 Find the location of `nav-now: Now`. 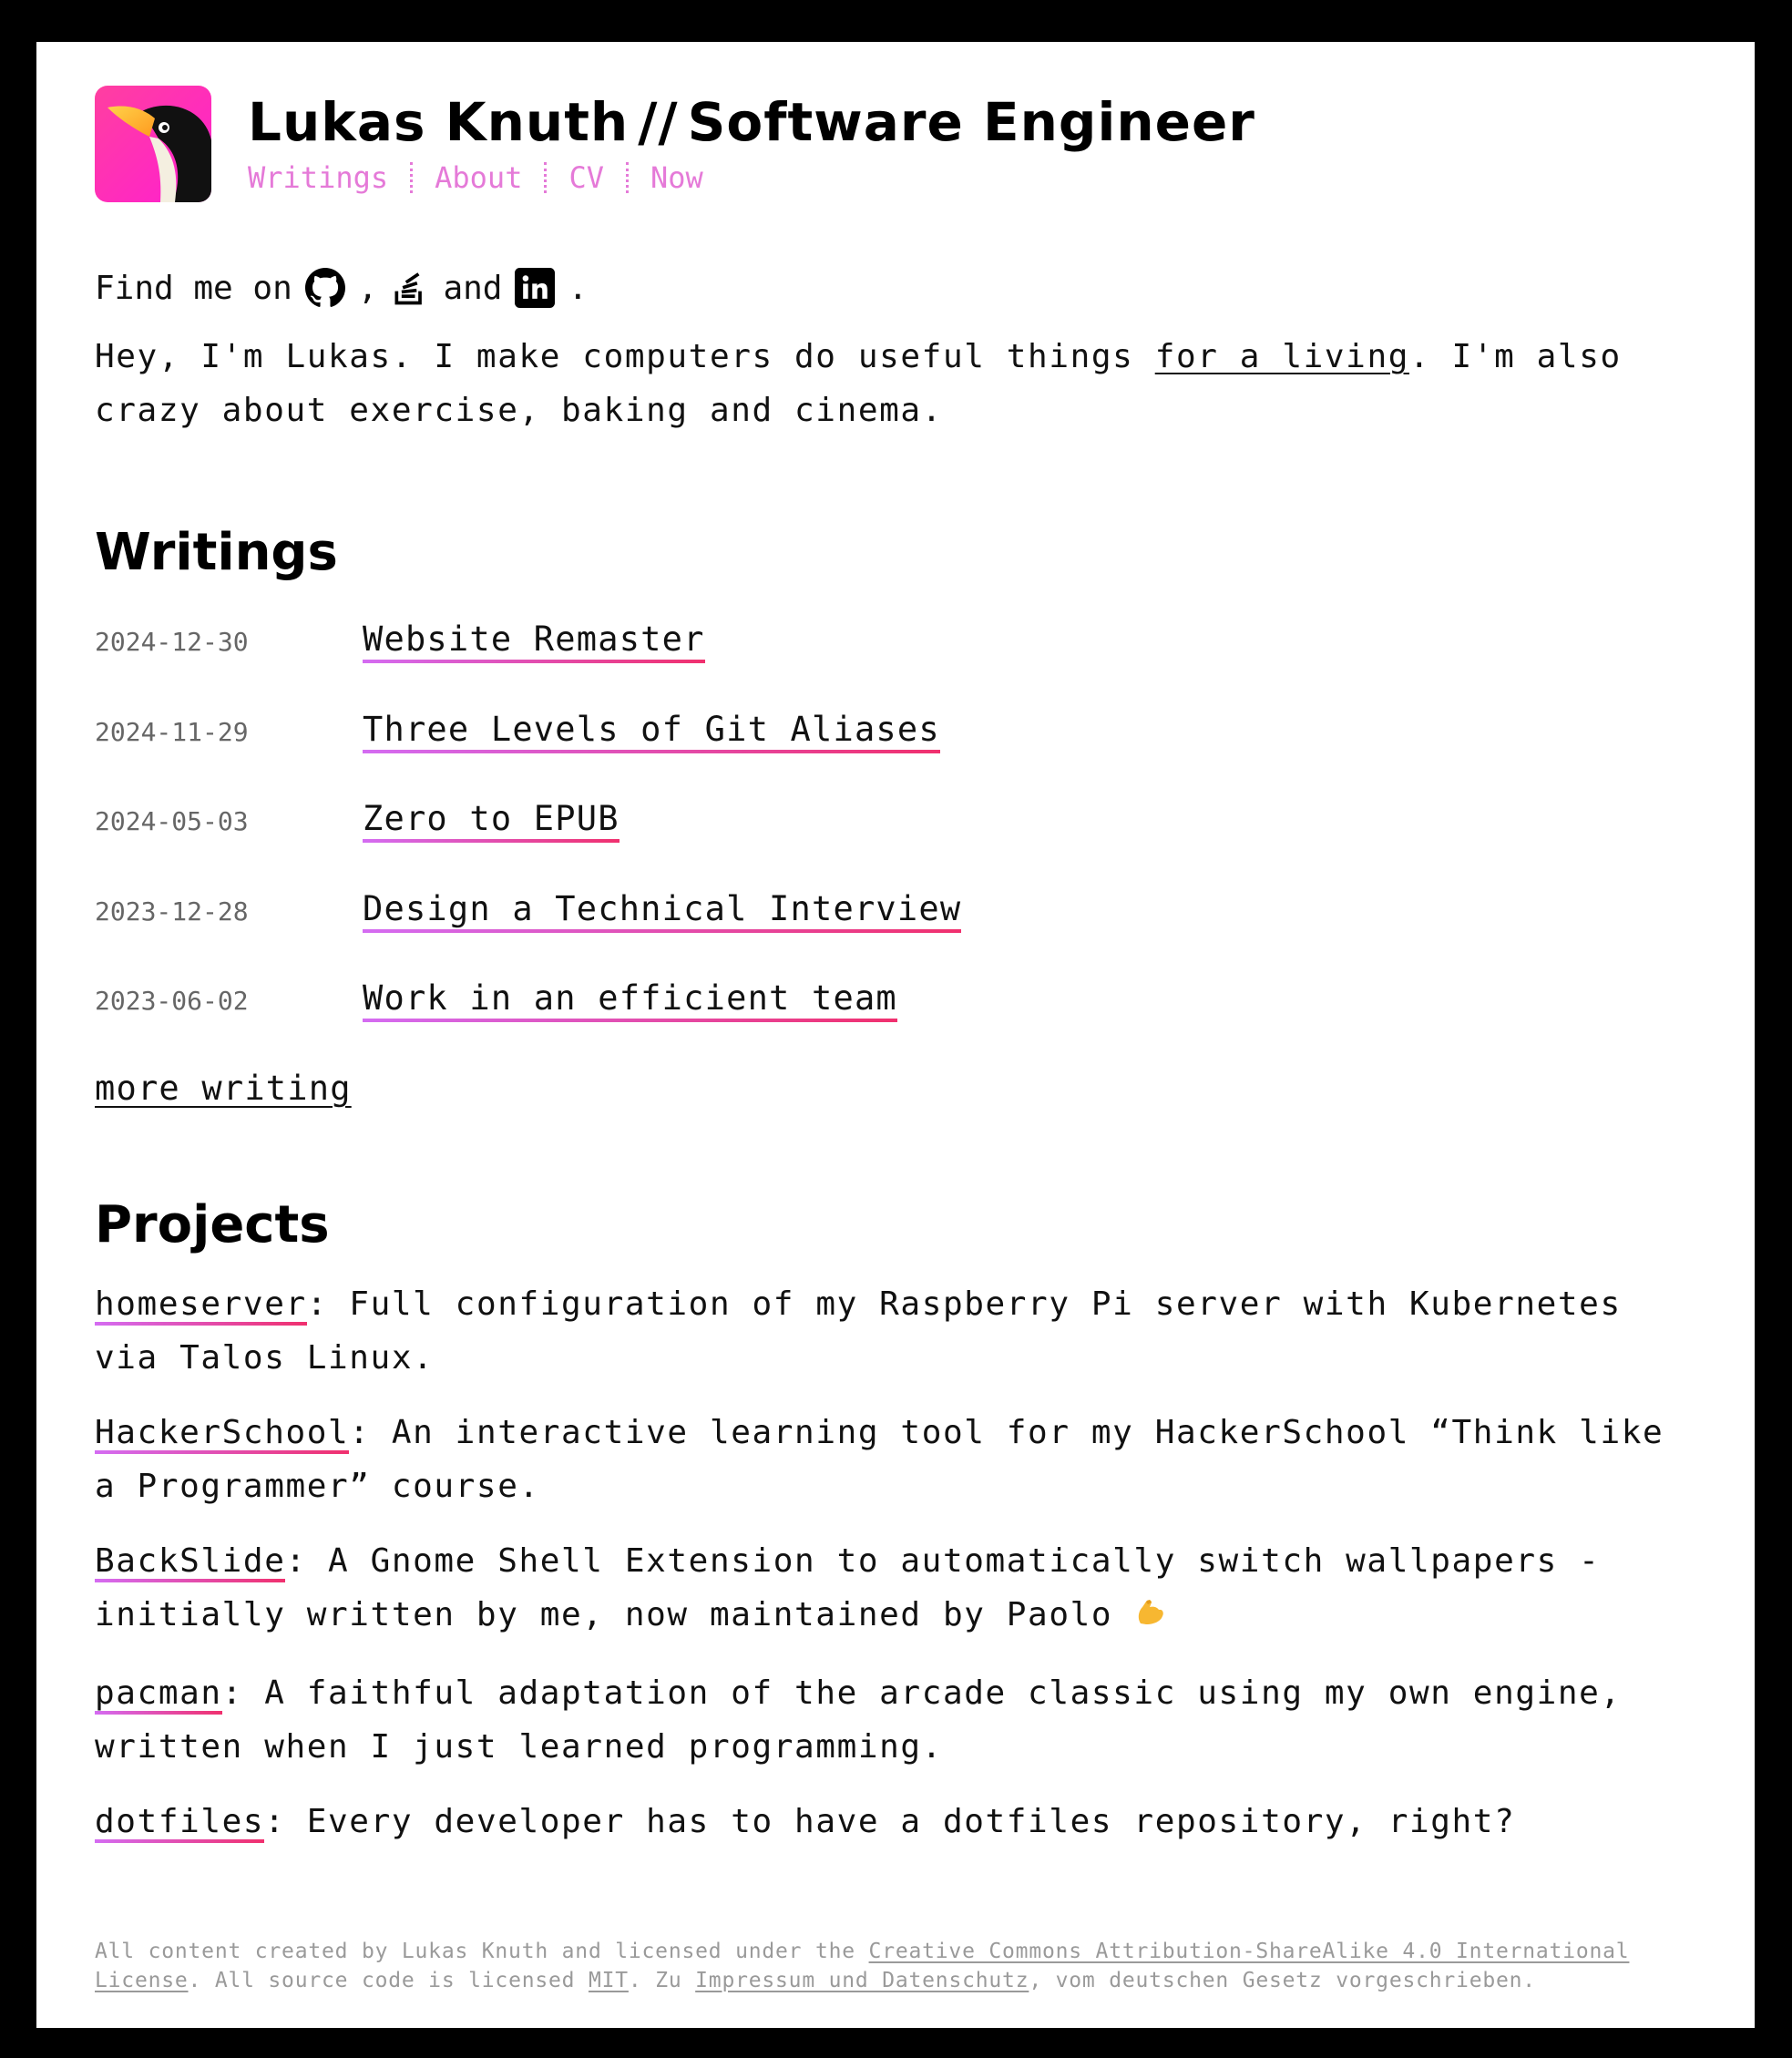

nav-now: Now is located at coordinates (676, 177).